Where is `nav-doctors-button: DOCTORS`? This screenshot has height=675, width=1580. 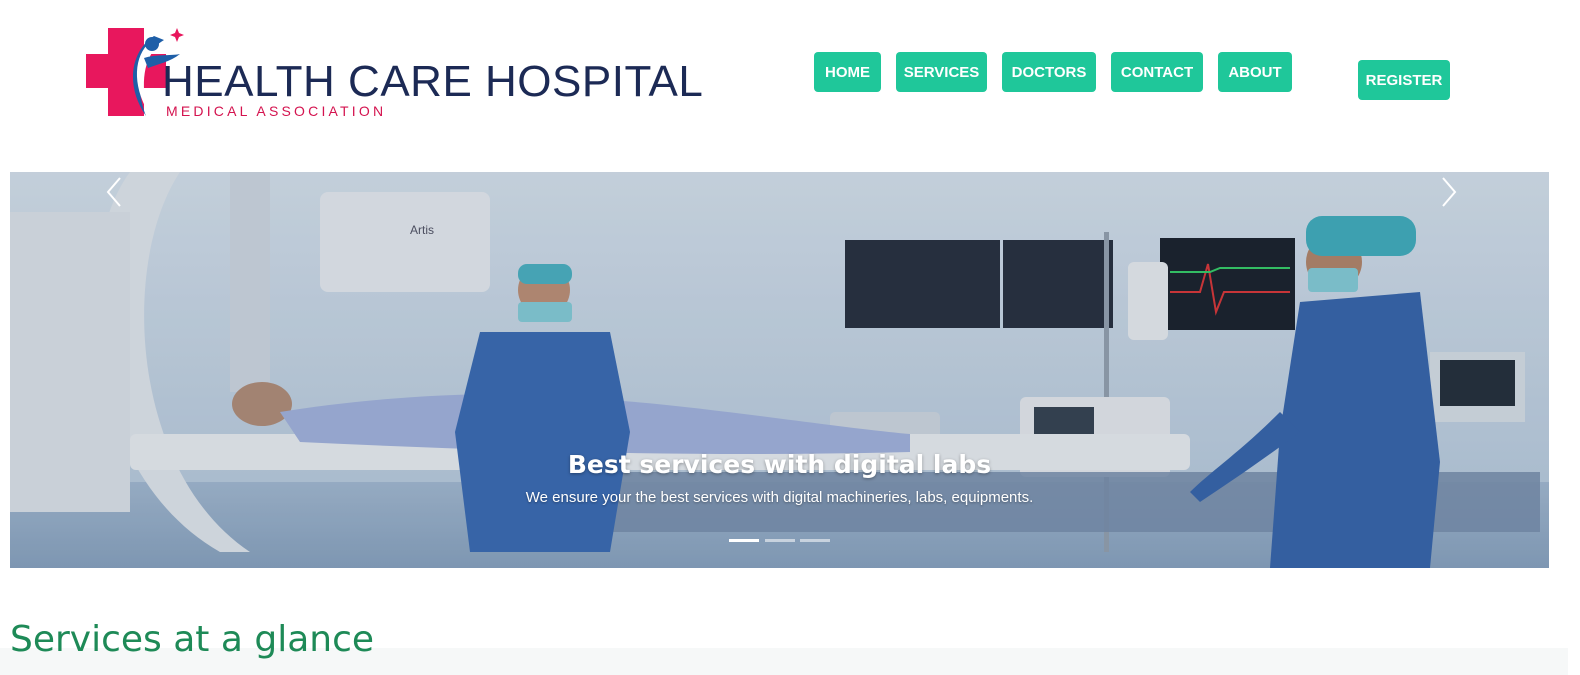
nav-doctors-button: DOCTORS is located at coordinates (1049, 72).